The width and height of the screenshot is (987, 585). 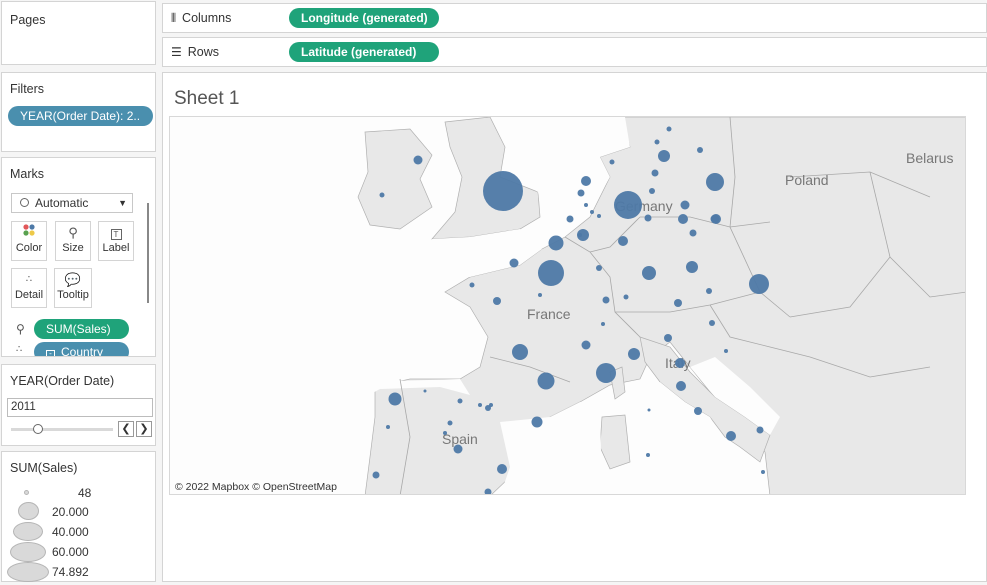 I want to click on mark-rome, so click(x=698, y=411).